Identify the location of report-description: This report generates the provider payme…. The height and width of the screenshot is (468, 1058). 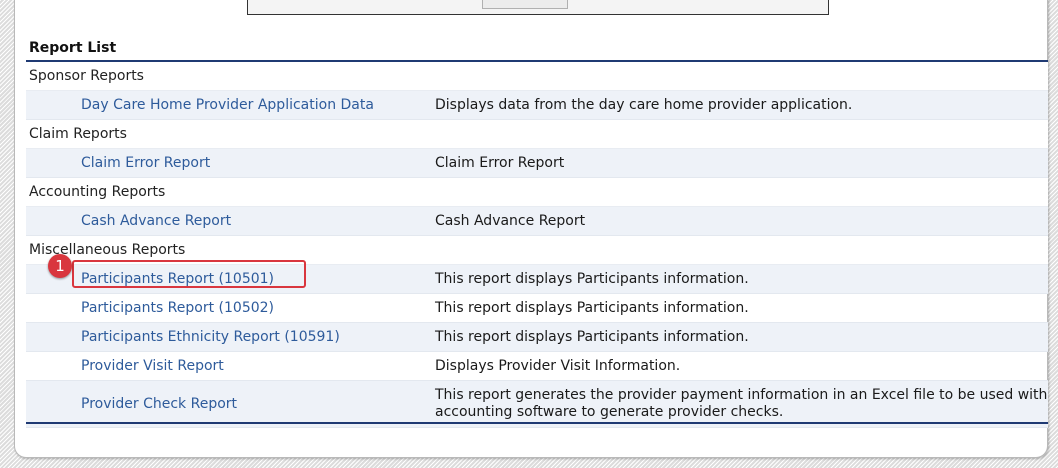
(741, 403).